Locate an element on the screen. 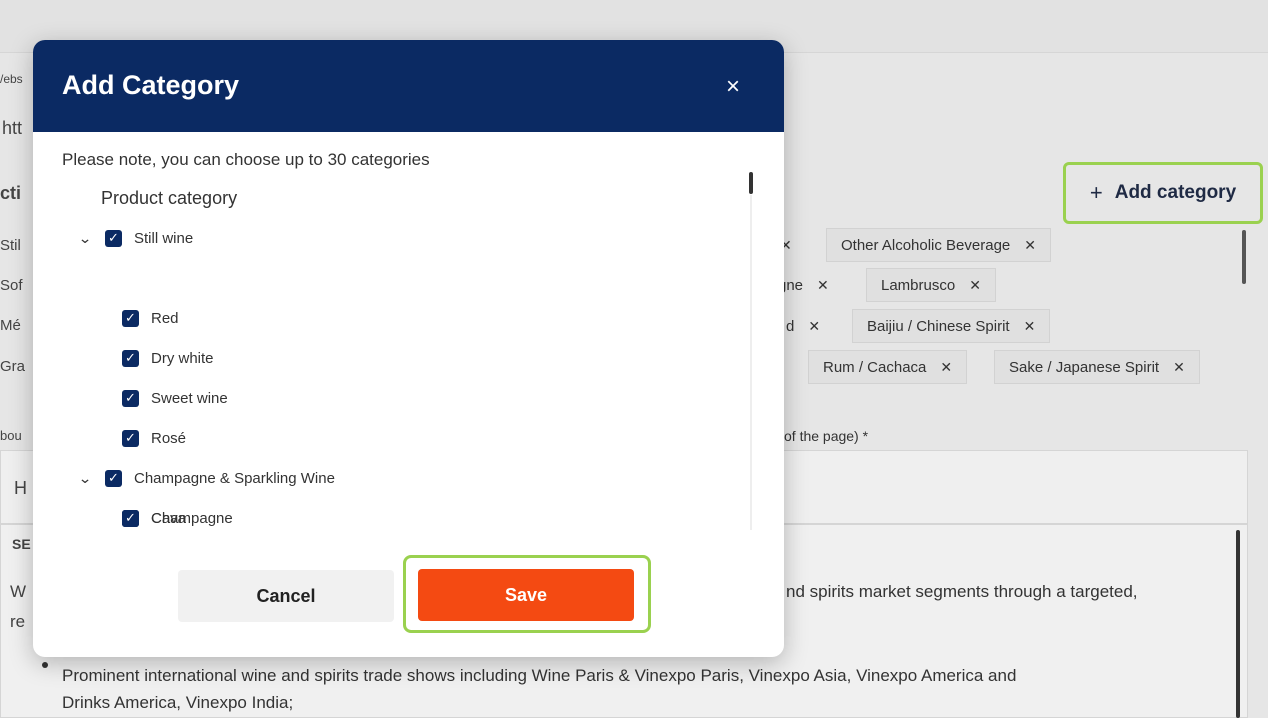 The image size is (1268, 718). tree-item-row: ✓ Rosé is located at coordinates (154, 438).